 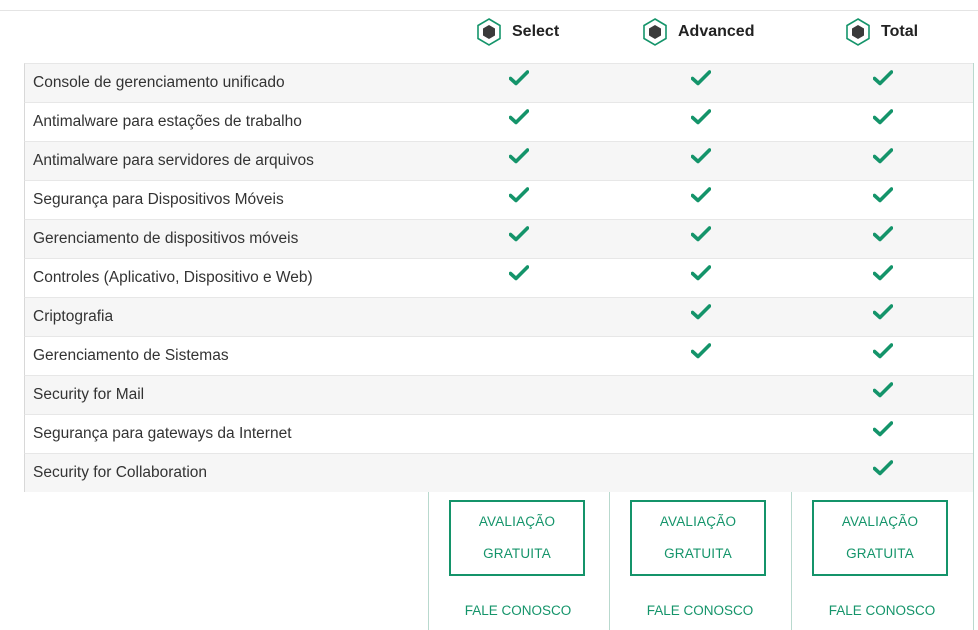 I want to click on table-row: Gerenciamento de dispositivos móveis, so click(x=498, y=238).